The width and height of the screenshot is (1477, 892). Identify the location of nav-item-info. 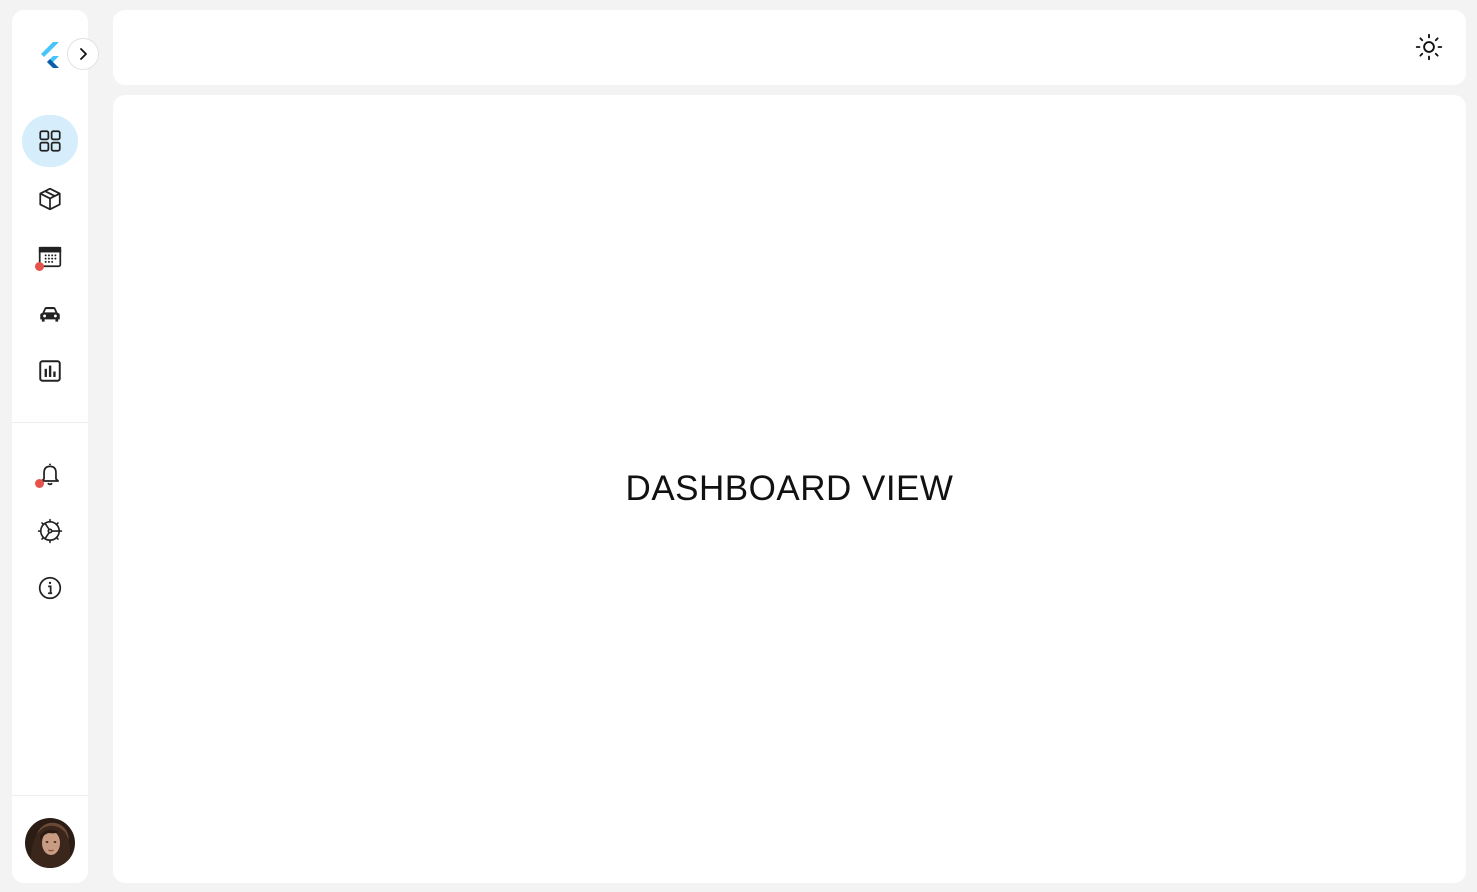
(50, 588).